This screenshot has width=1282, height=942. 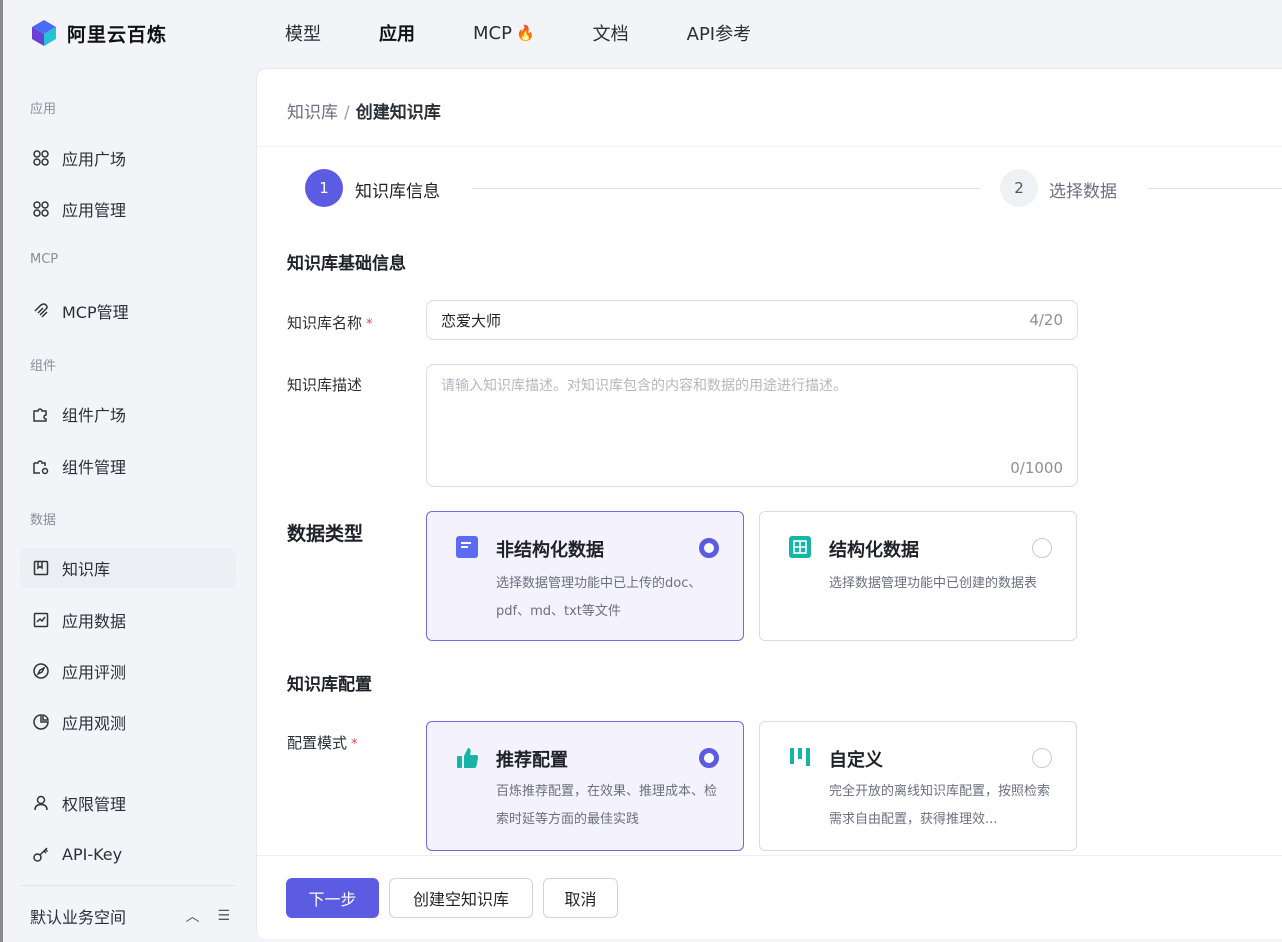 I want to click on nav-api-reference: API参考, so click(x=719, y=33).